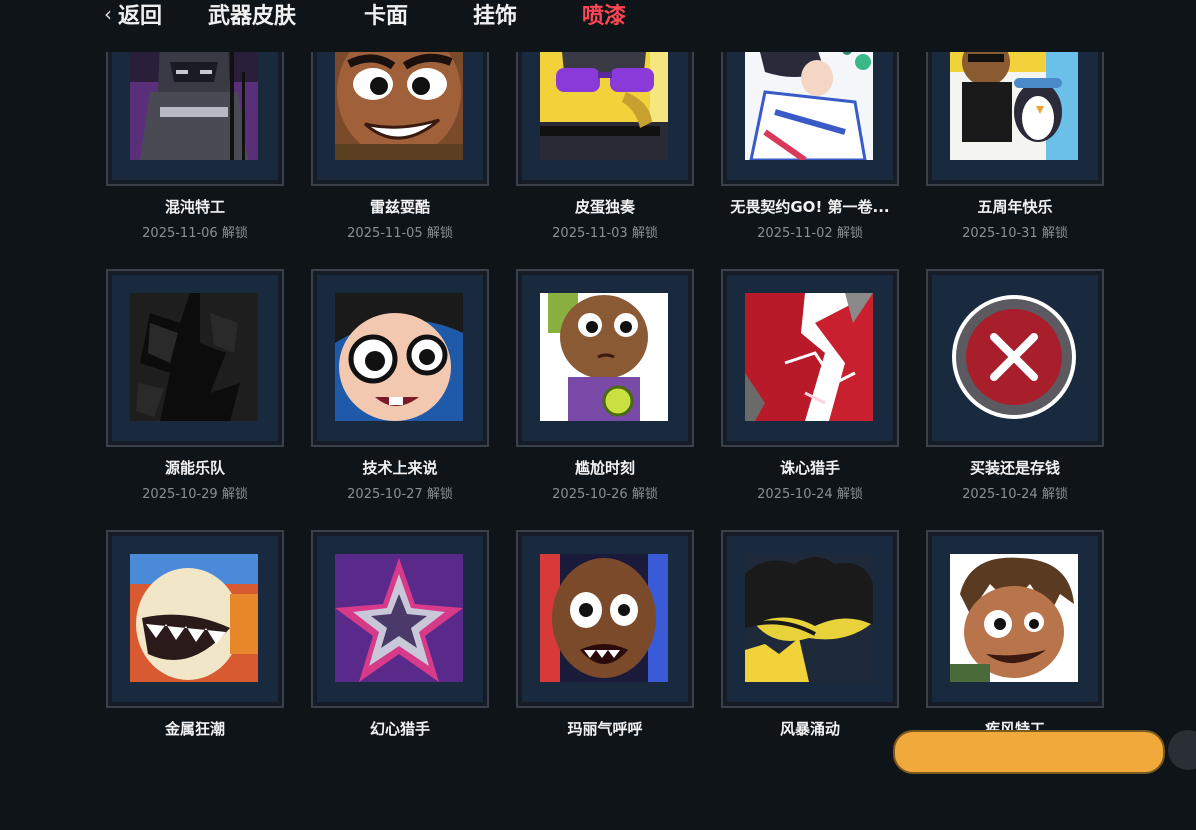  I want to click on spray-card: 风暴涌动, so click(810, 680).